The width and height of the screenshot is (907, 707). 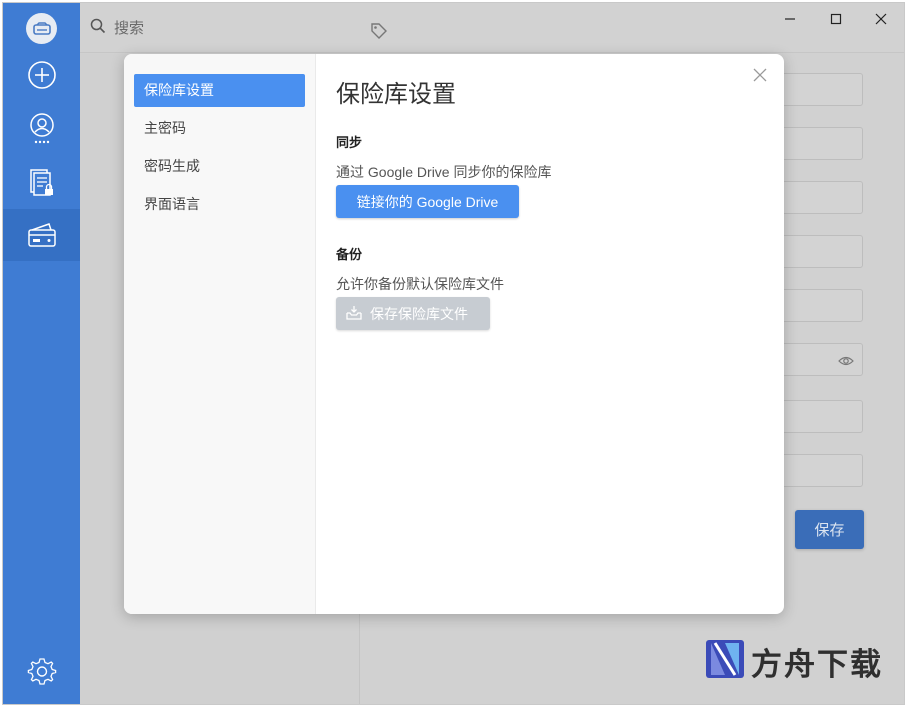 I want to click on sync-heading: 同步, so click(x=349, y=142).